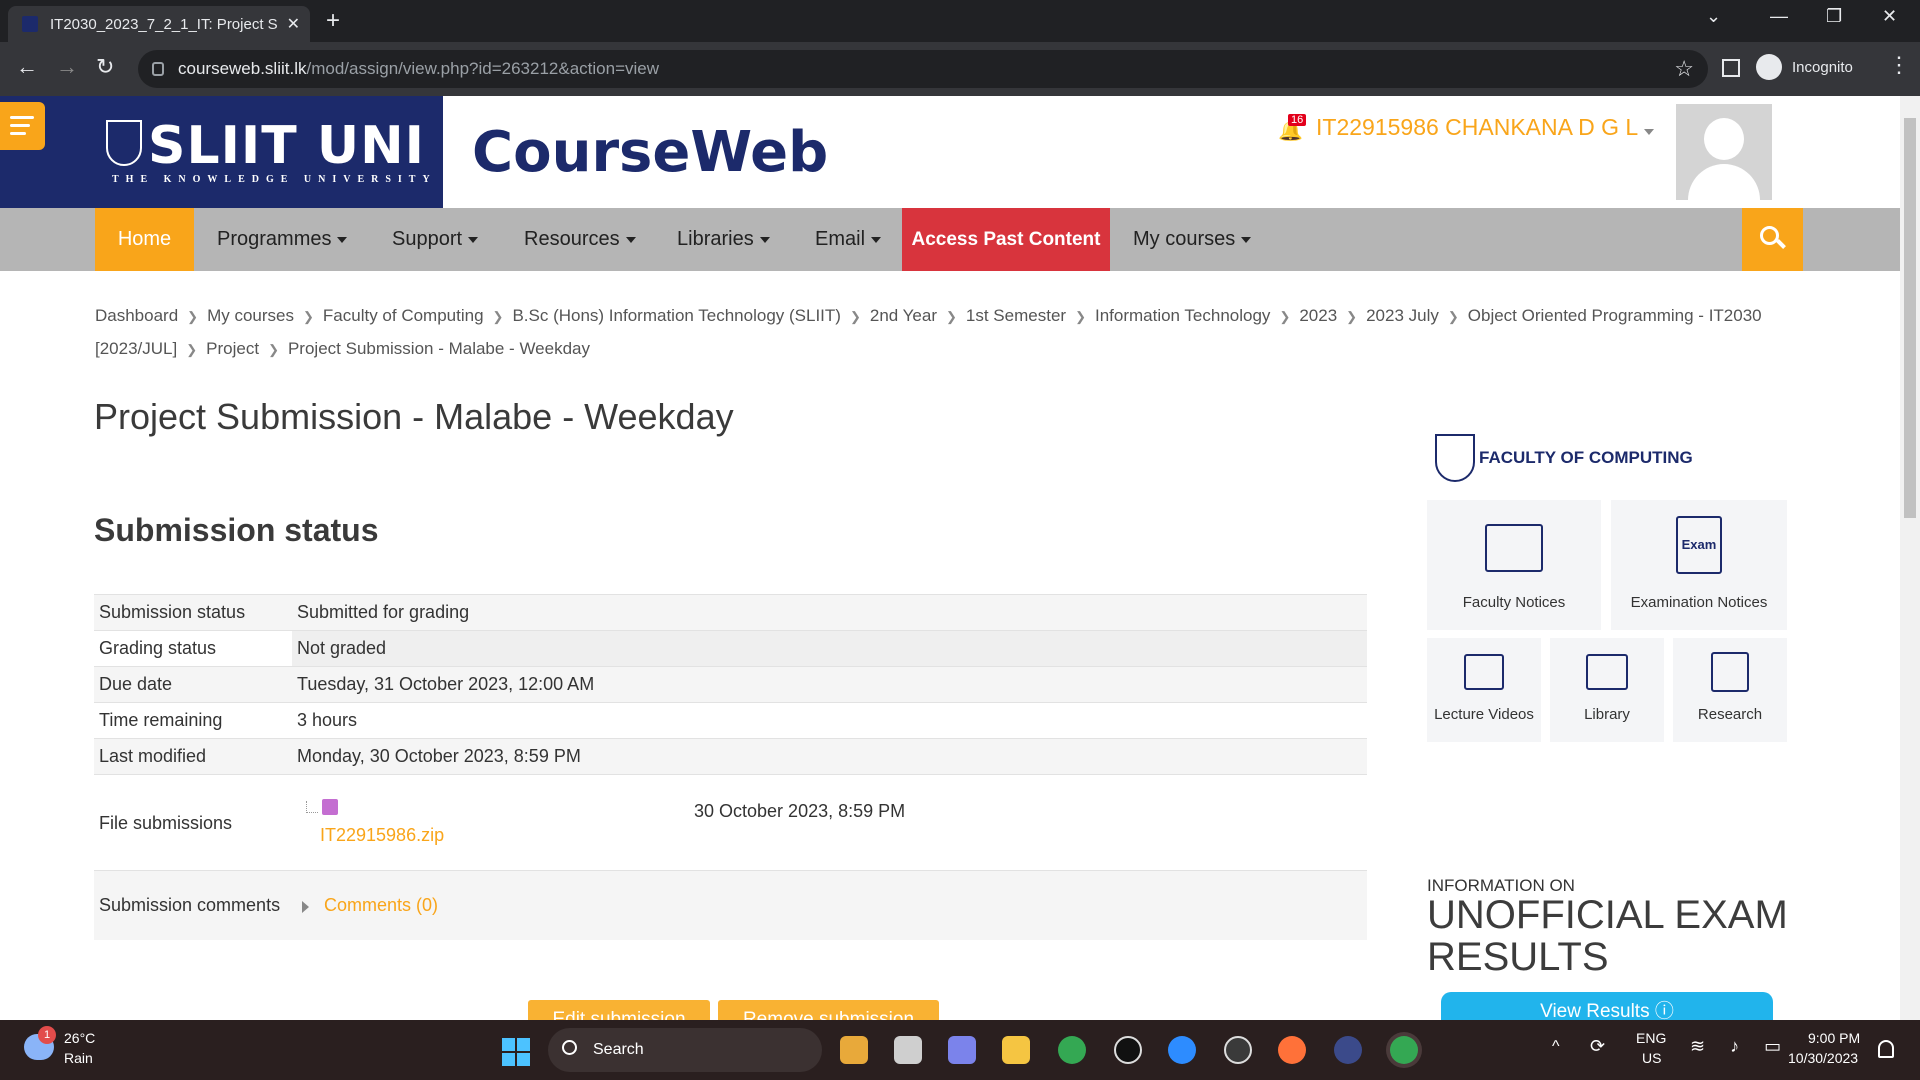 The width and height of the screenshot is (1920, 1080). Describe the element at coordinates (427, 239) in the screenshot. I see `nav-support-label: Support` at that location.